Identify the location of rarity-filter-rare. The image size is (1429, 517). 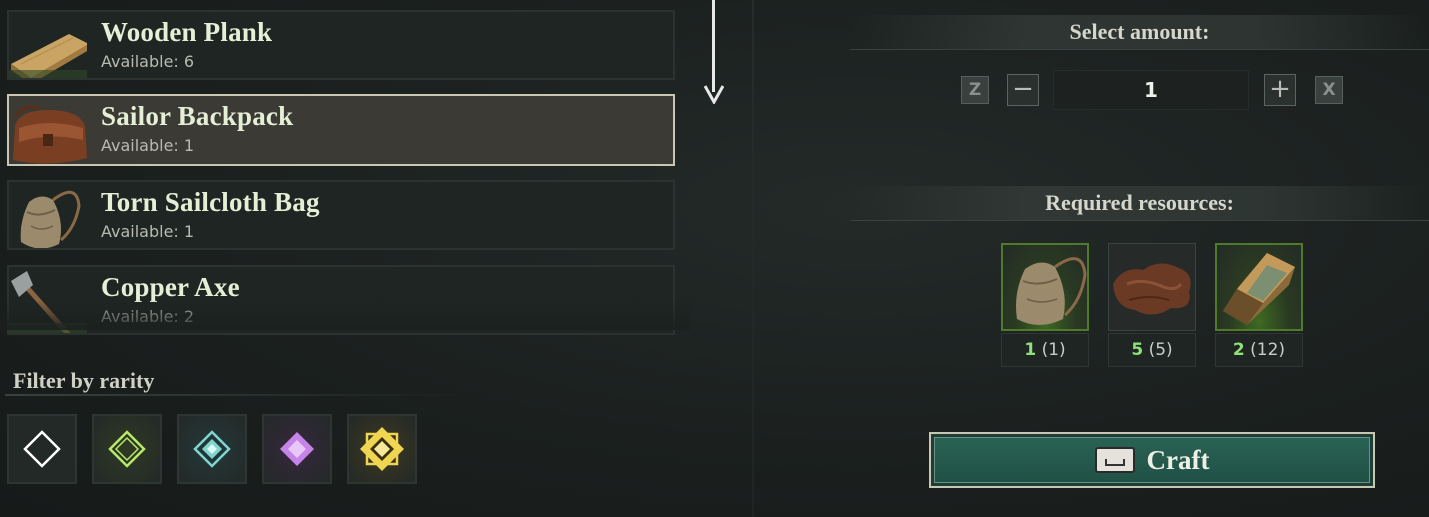
(212, 449).